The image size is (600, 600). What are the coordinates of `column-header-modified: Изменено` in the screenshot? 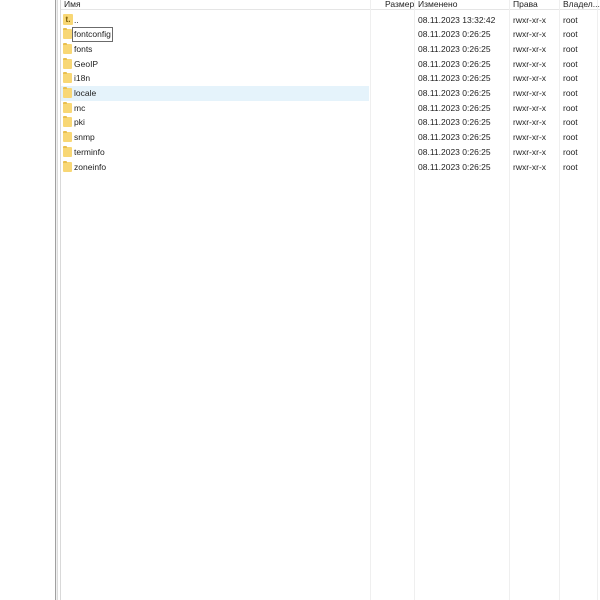 It's located at (437, 4).